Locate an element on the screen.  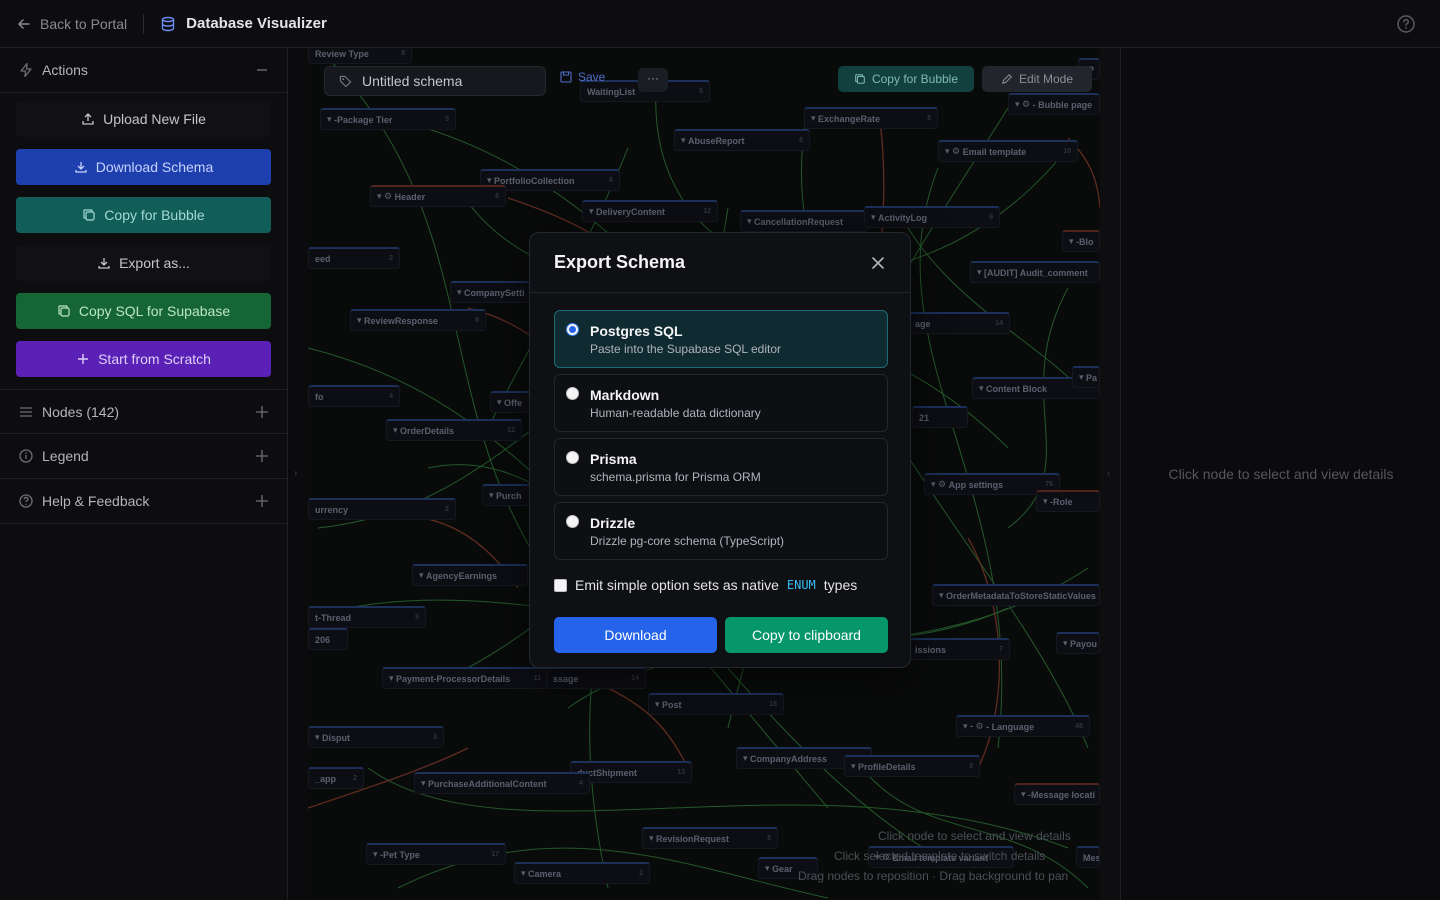
copy-sql-label: Copy SQL for Supabase is located at coordinates (154, 311).